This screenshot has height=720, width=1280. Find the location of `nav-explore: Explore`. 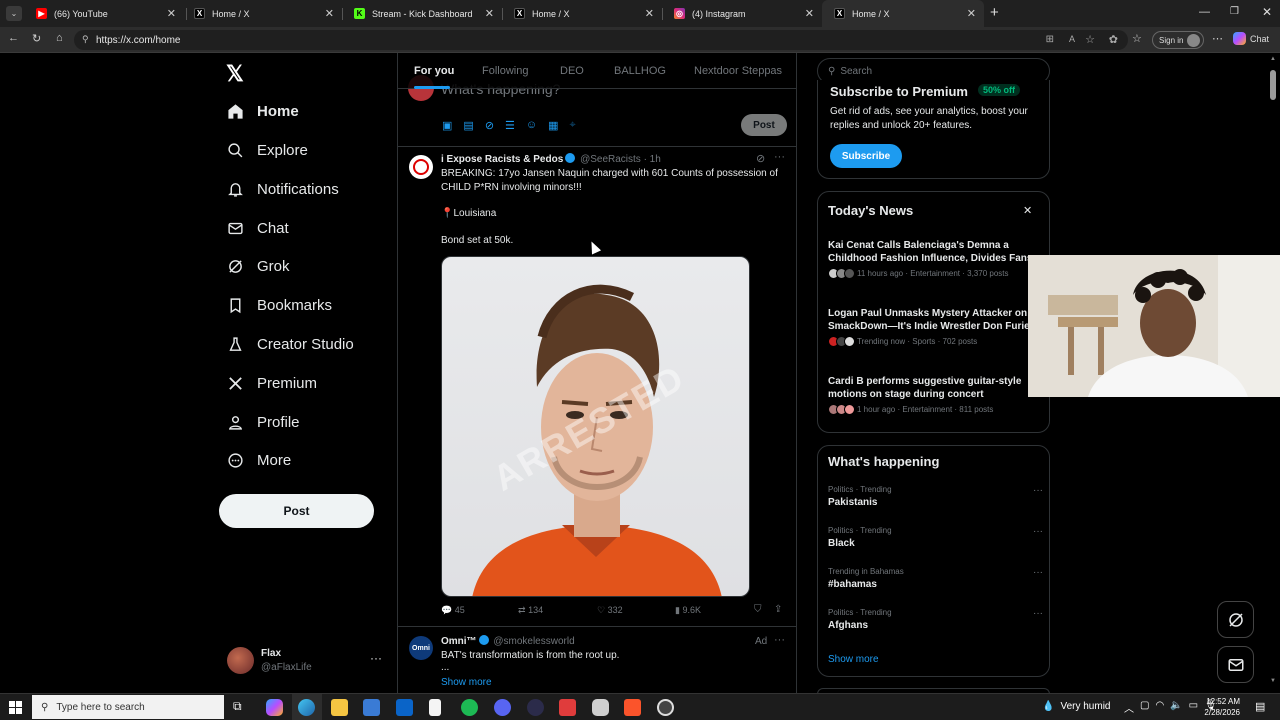

nav-explore: Explore is located at coordinates (267, 150).